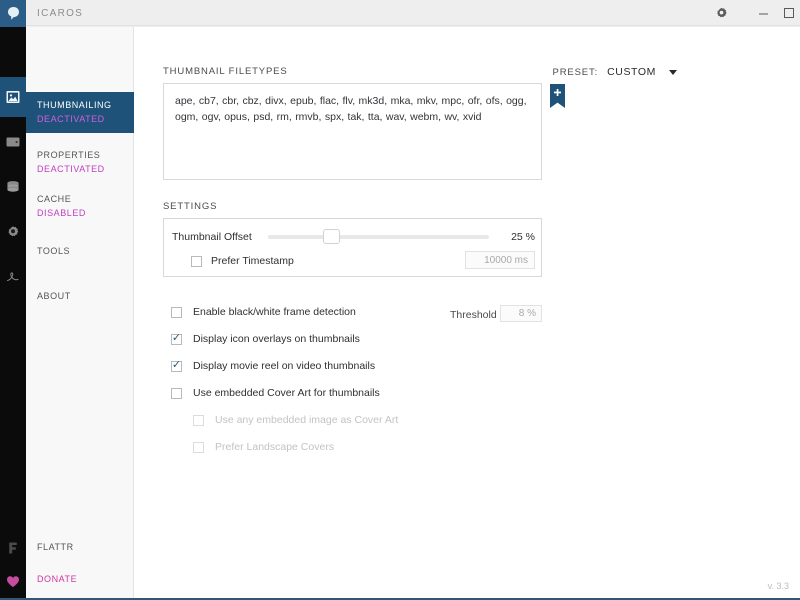  I want to click on cache-database-icon, so click(13, 186).